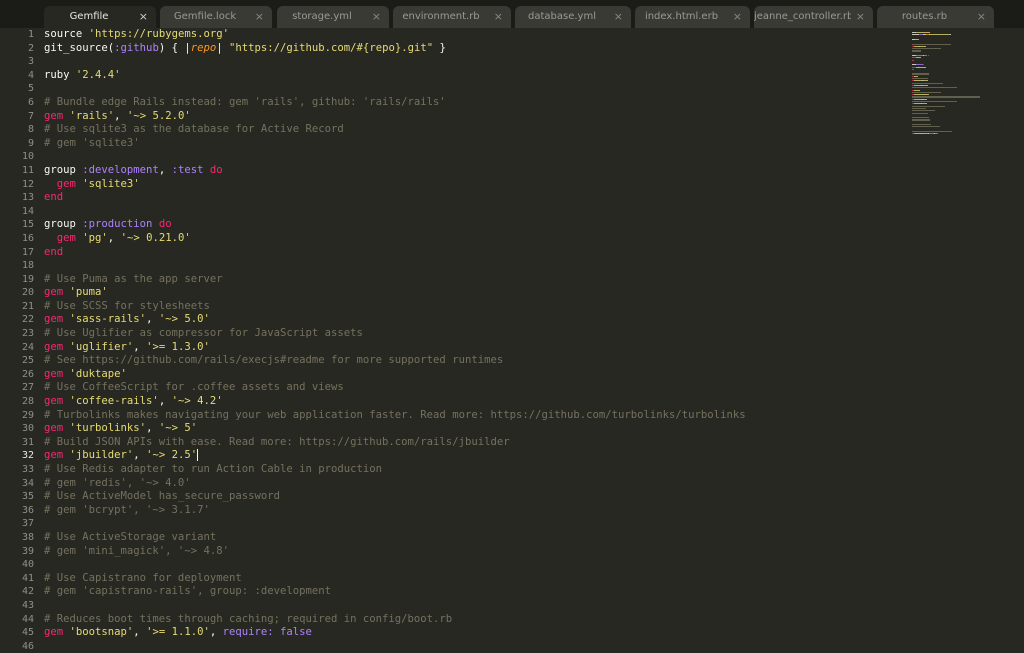 This screenshot has height=653, width=1024. Describe the element at coordinates (935, 17) in the screenshot. I see `tab-routes-rb: routes.rb ×` at that location.